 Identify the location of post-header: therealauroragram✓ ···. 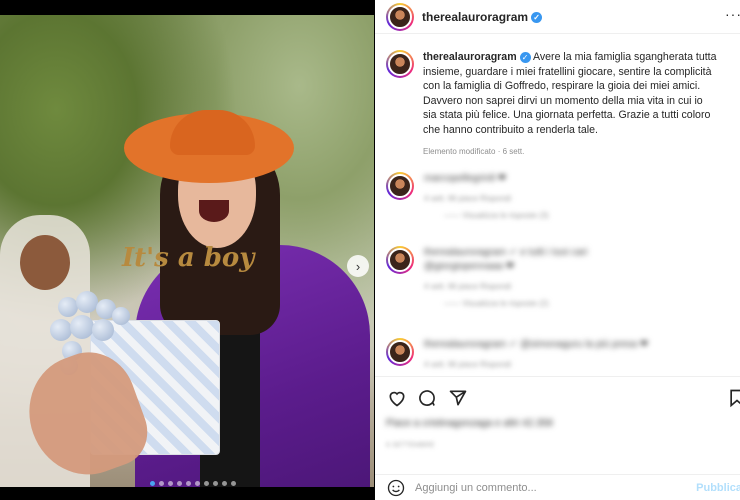
(557, 17).